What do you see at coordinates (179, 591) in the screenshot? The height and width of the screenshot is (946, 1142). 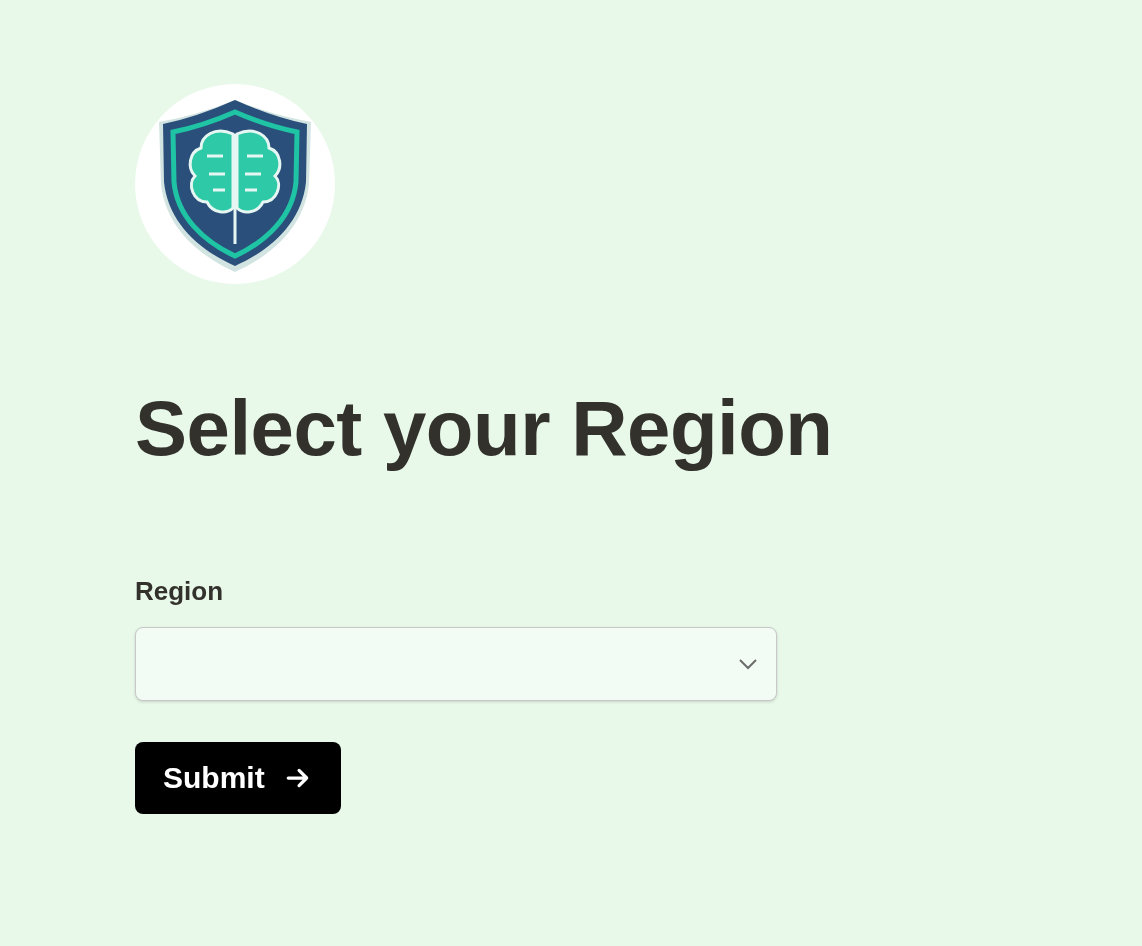 I see `field-label: Region` at bounding box center [179, 591].